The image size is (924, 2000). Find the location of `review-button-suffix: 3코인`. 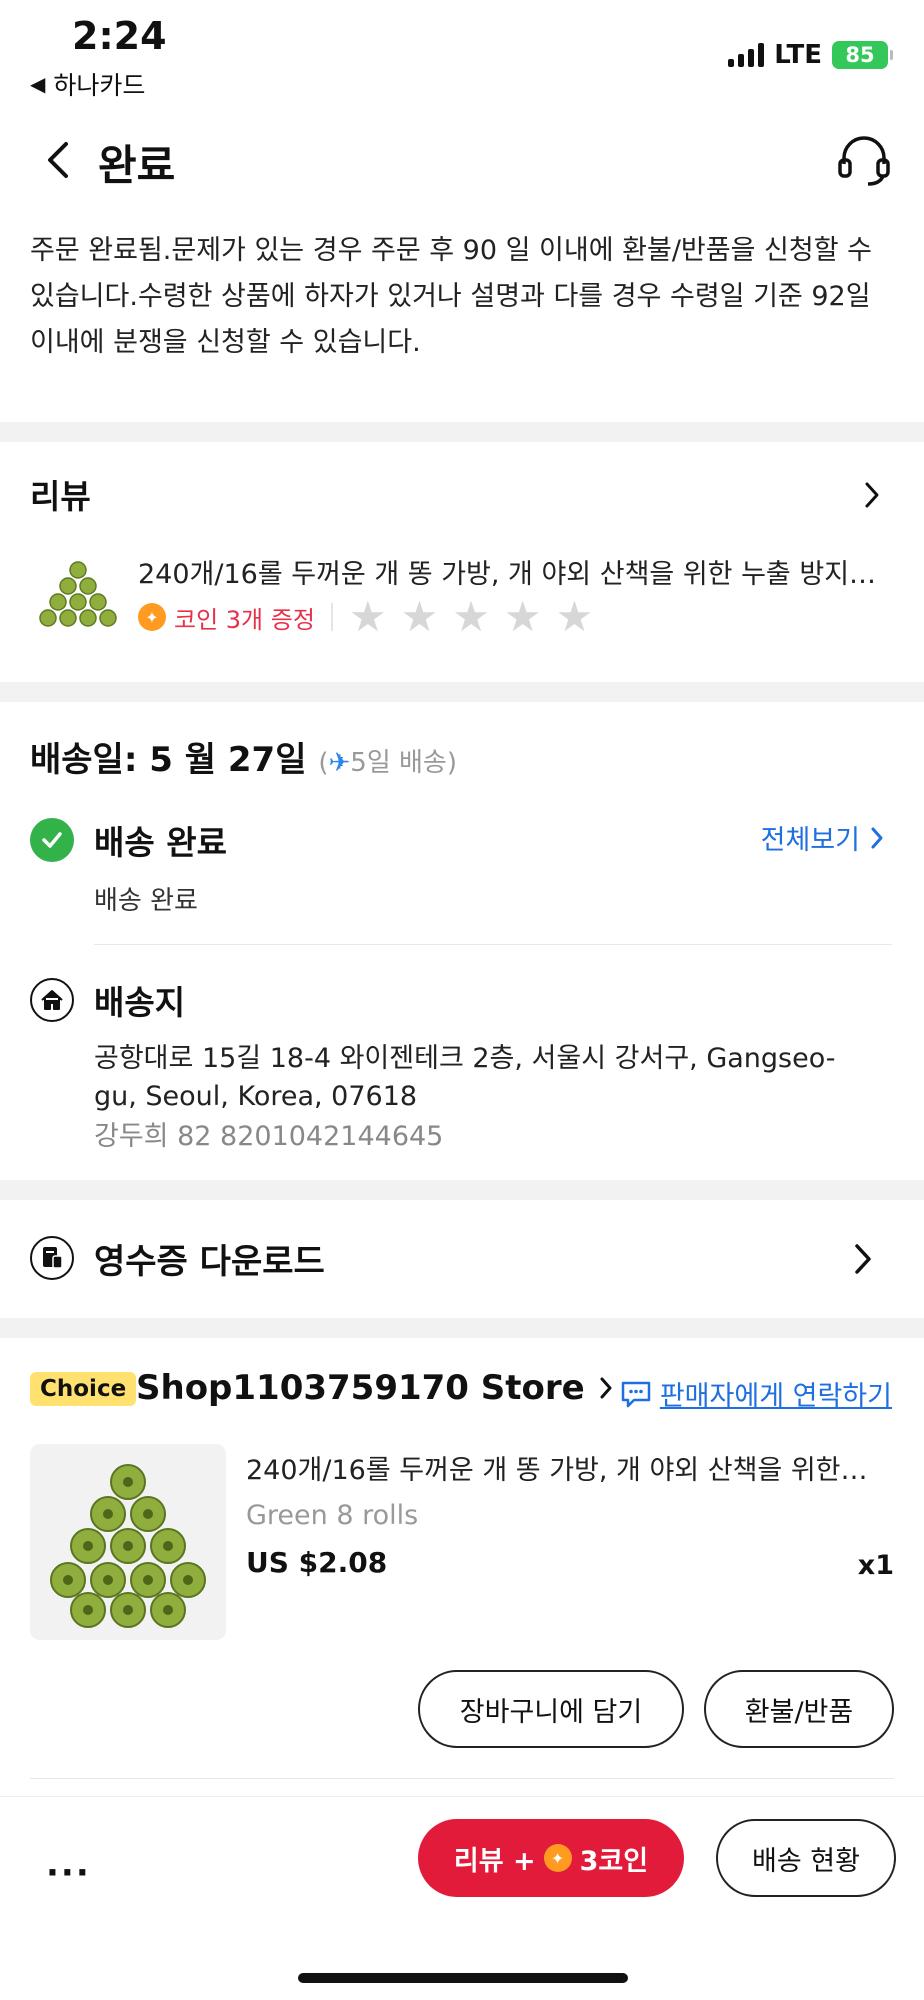

review-button-suffix: 3코인 is located at coordinates (614, 1861).